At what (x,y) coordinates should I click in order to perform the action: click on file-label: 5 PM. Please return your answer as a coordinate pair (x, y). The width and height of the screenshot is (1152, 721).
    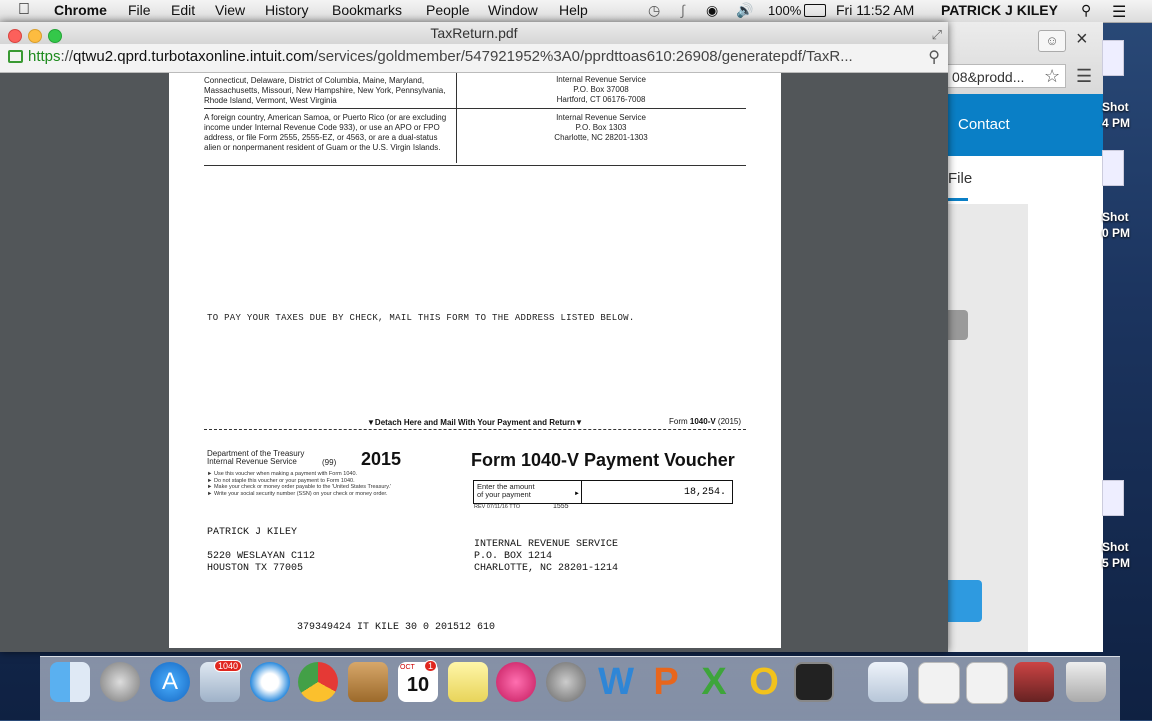
    Looking at the image, I should click on (1116, 563).